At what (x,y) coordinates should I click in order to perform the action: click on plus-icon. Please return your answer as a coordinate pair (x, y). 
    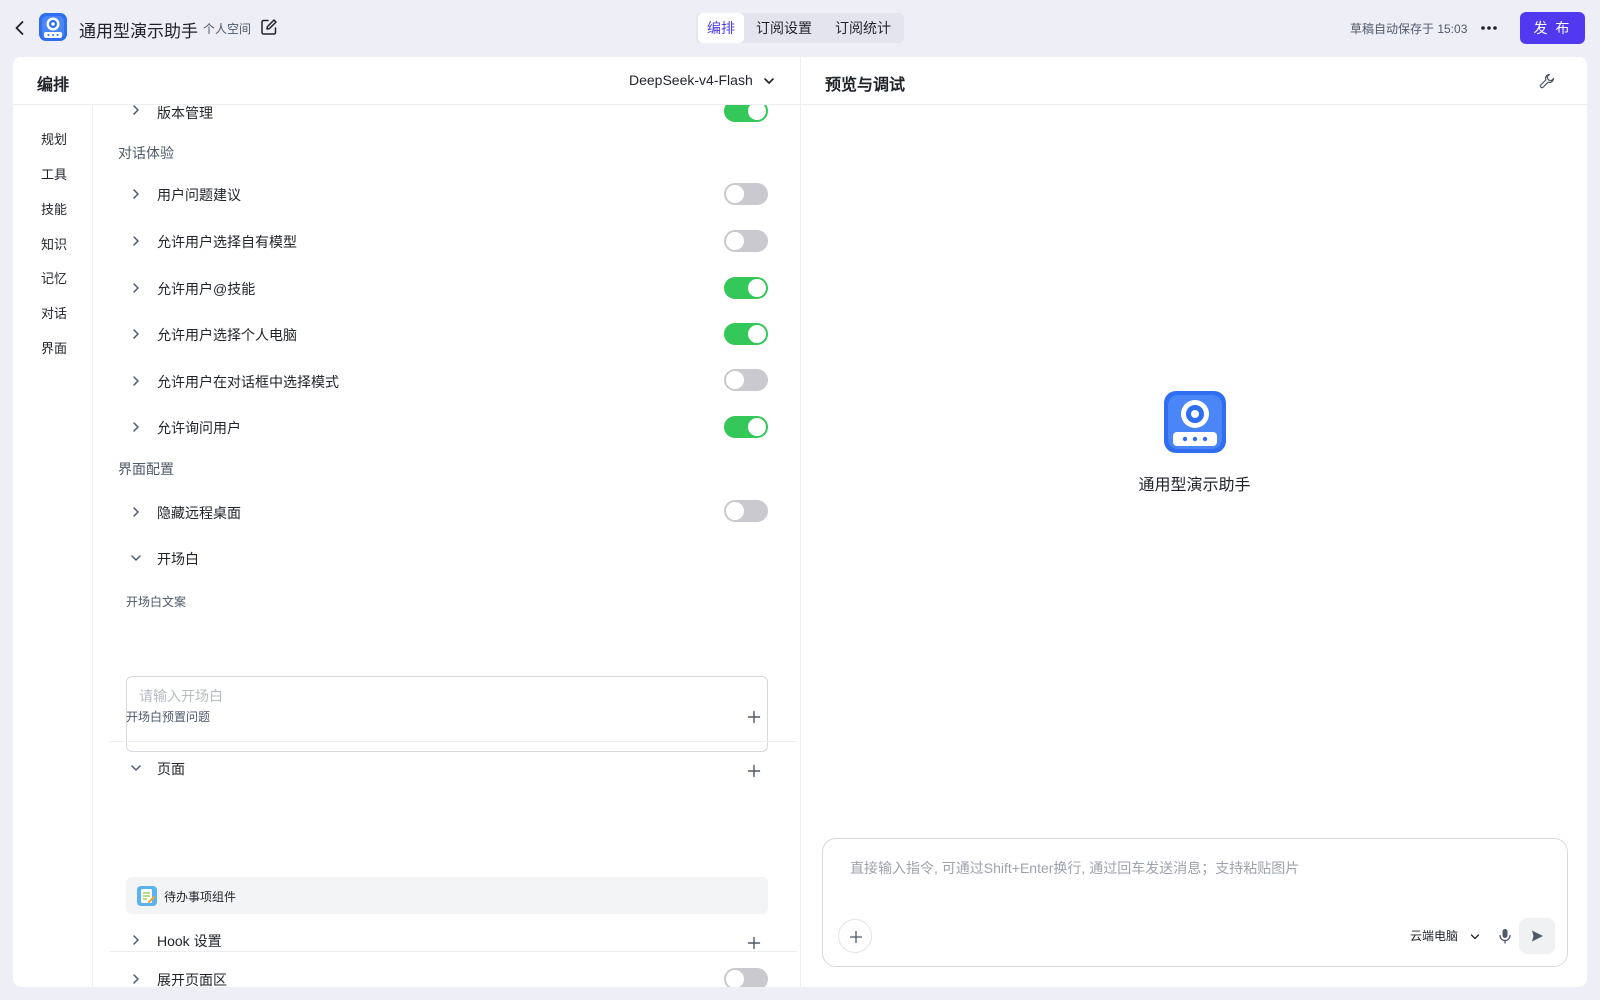
    Looking at the image, I should click on (856, 937).